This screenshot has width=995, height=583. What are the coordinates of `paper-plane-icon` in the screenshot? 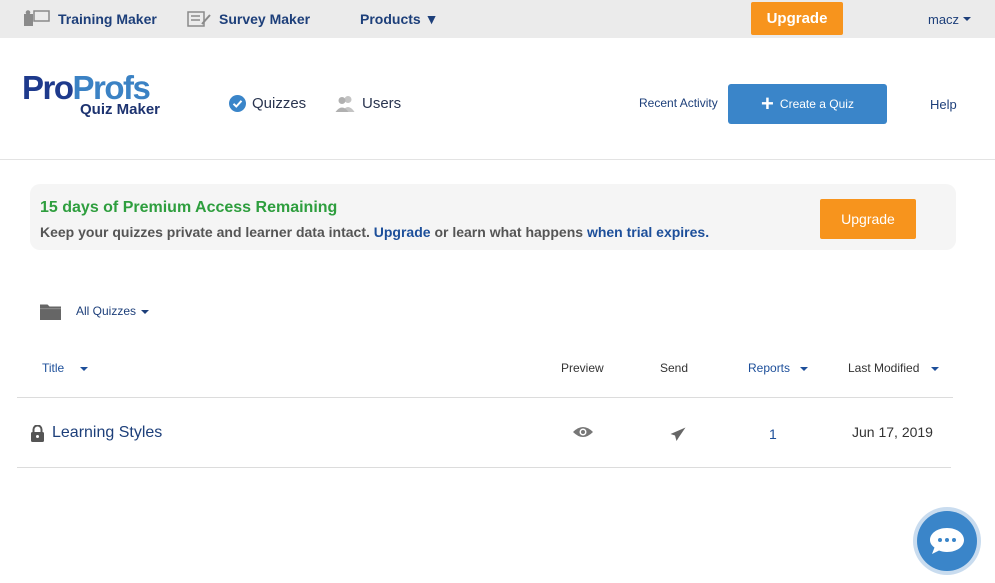 It's located at (678, 434).